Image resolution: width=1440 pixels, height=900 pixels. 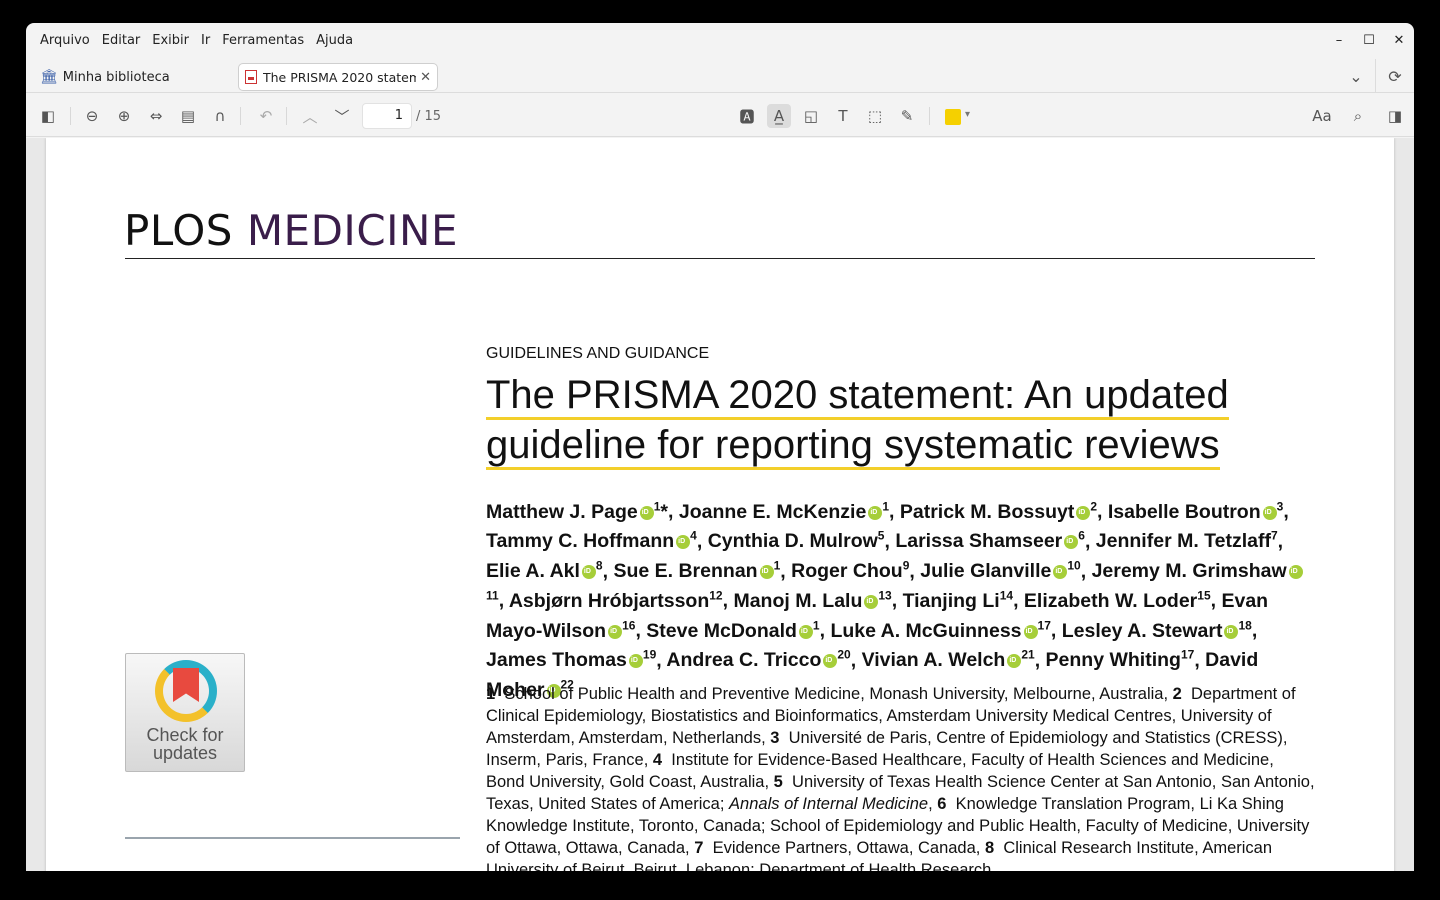 I want to click on zoom-in-icon: ⊕, so click(x=124, y=116).